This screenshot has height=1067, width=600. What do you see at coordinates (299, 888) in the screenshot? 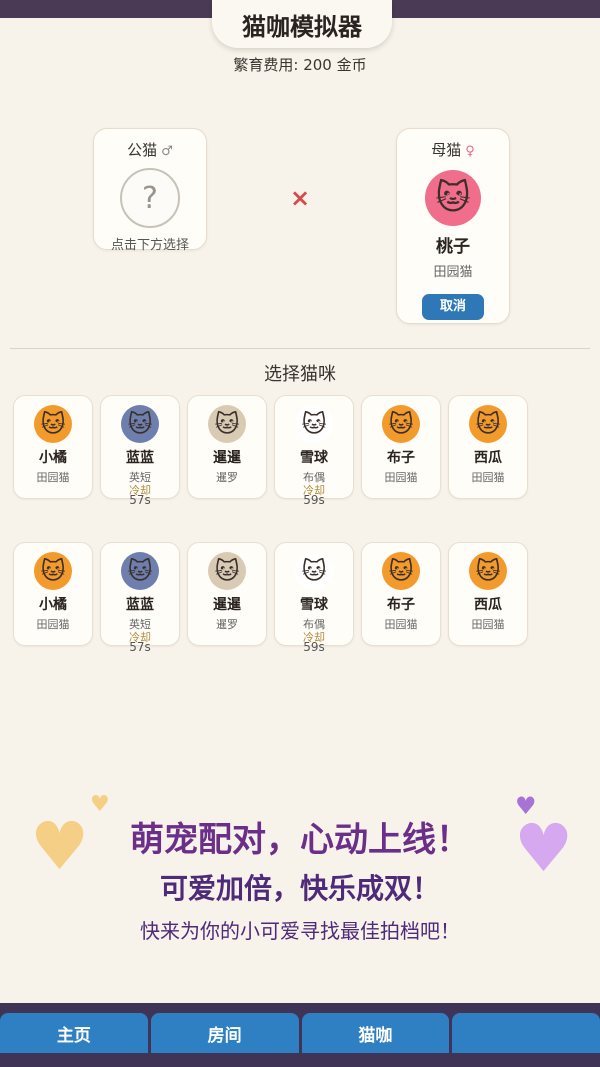
I see `promo-line-2: 可爱加倍，快乐成双！` at bounding box center [299, 888].